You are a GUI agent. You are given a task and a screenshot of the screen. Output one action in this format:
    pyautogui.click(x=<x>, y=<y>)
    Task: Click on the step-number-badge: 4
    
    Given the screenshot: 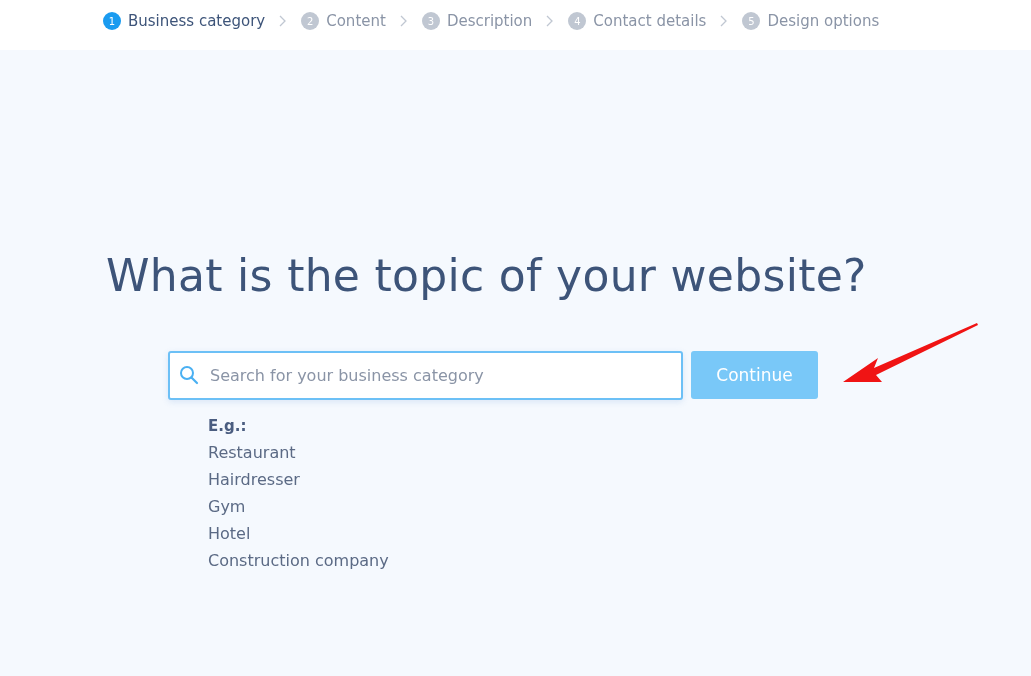 What is the action you would take?
    pyautogui.click(x=577, y=21)
    